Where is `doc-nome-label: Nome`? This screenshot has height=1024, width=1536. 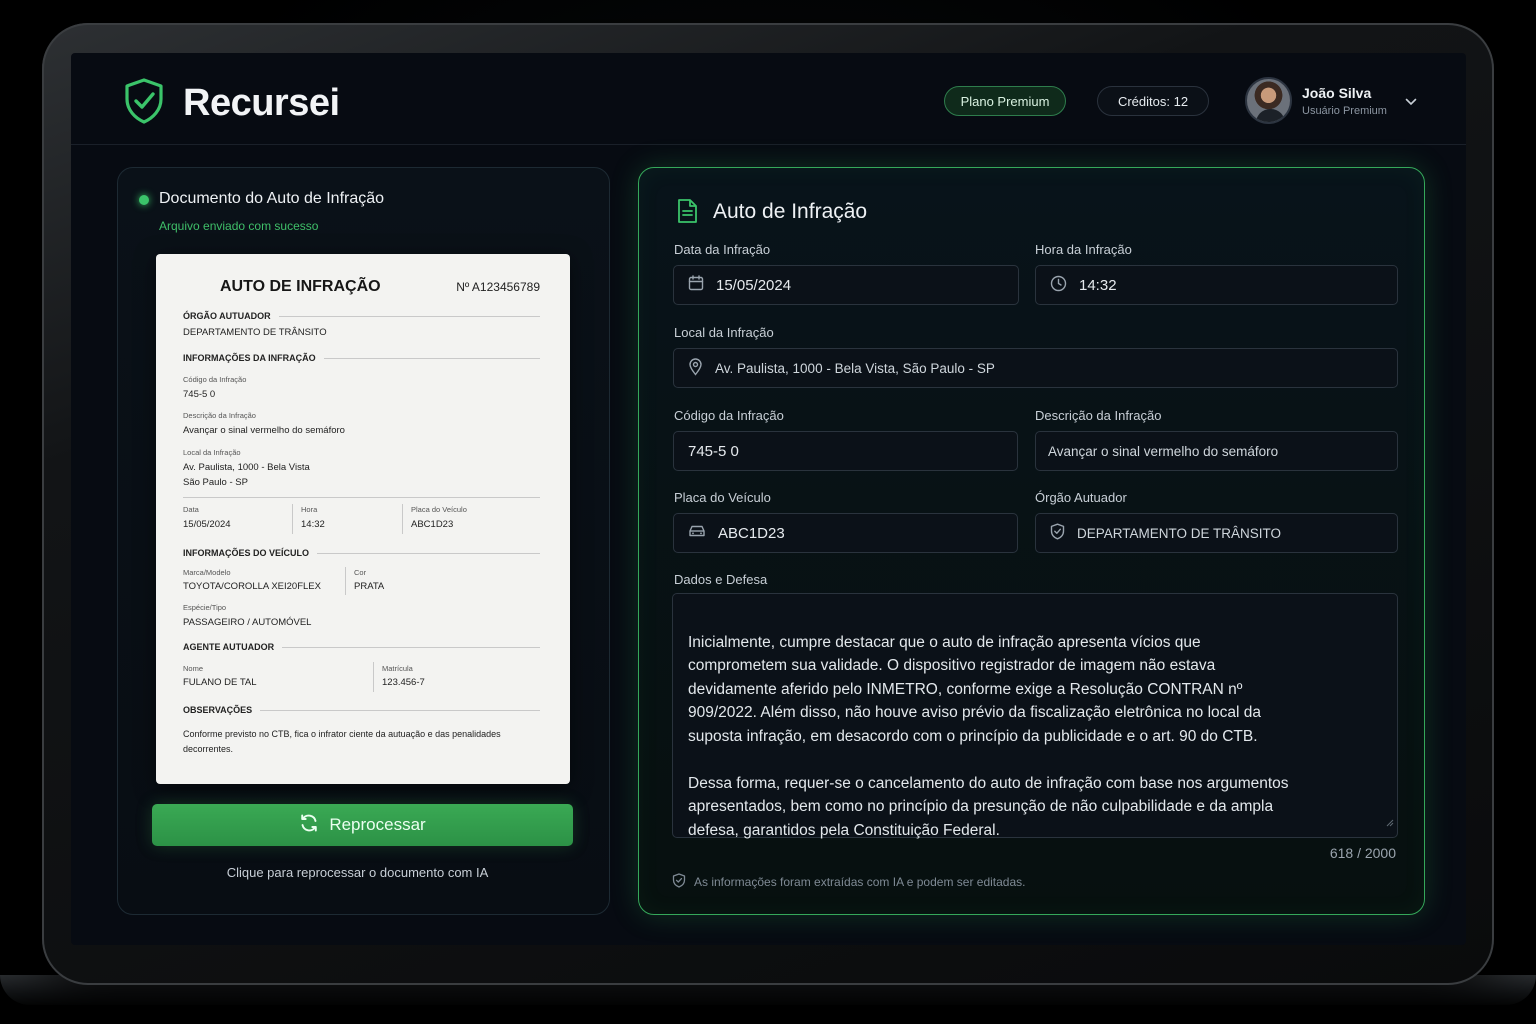 doc-nome-label: Nome is located at coordinates (193, 668).